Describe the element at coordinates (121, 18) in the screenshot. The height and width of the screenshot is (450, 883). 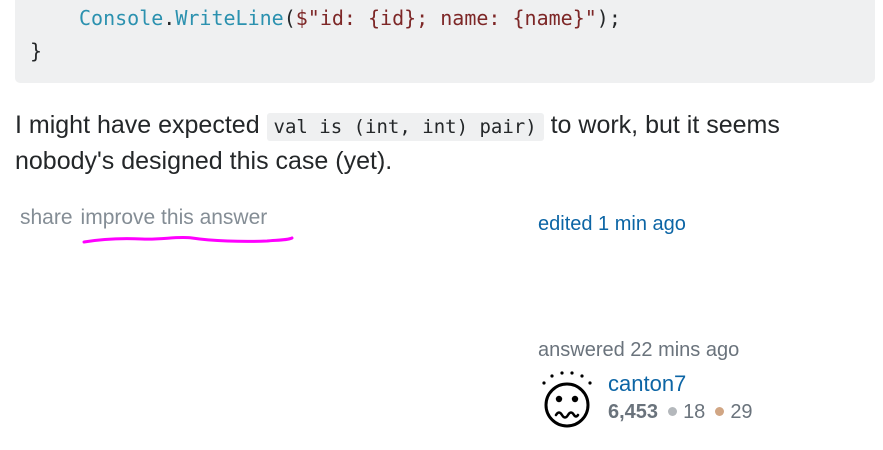
I see `code-token-class: Console` at that location.